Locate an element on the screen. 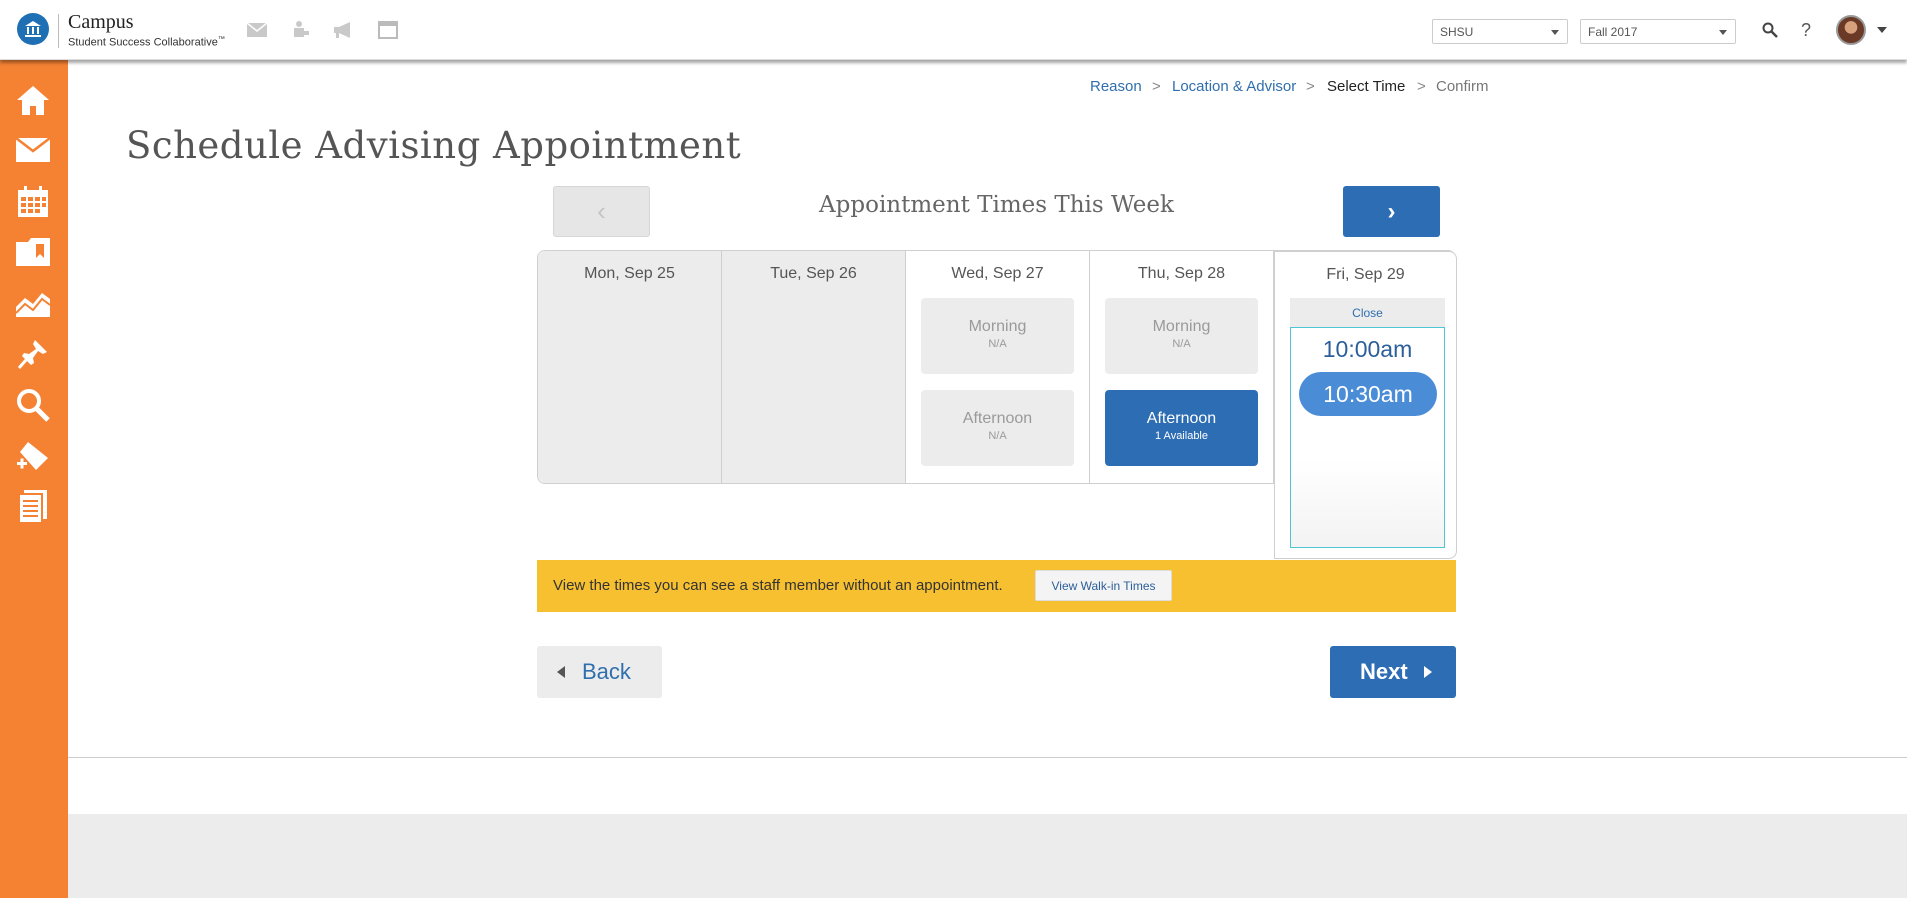  brand-subtitle-text: Student Success Collaborative is located at coordinates (143, 42).